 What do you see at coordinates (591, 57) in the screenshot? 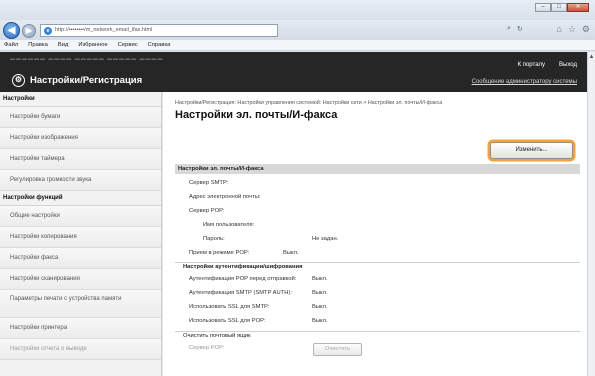
I see `scroll-up-icon: ▲` at bounding box center [591, 57].